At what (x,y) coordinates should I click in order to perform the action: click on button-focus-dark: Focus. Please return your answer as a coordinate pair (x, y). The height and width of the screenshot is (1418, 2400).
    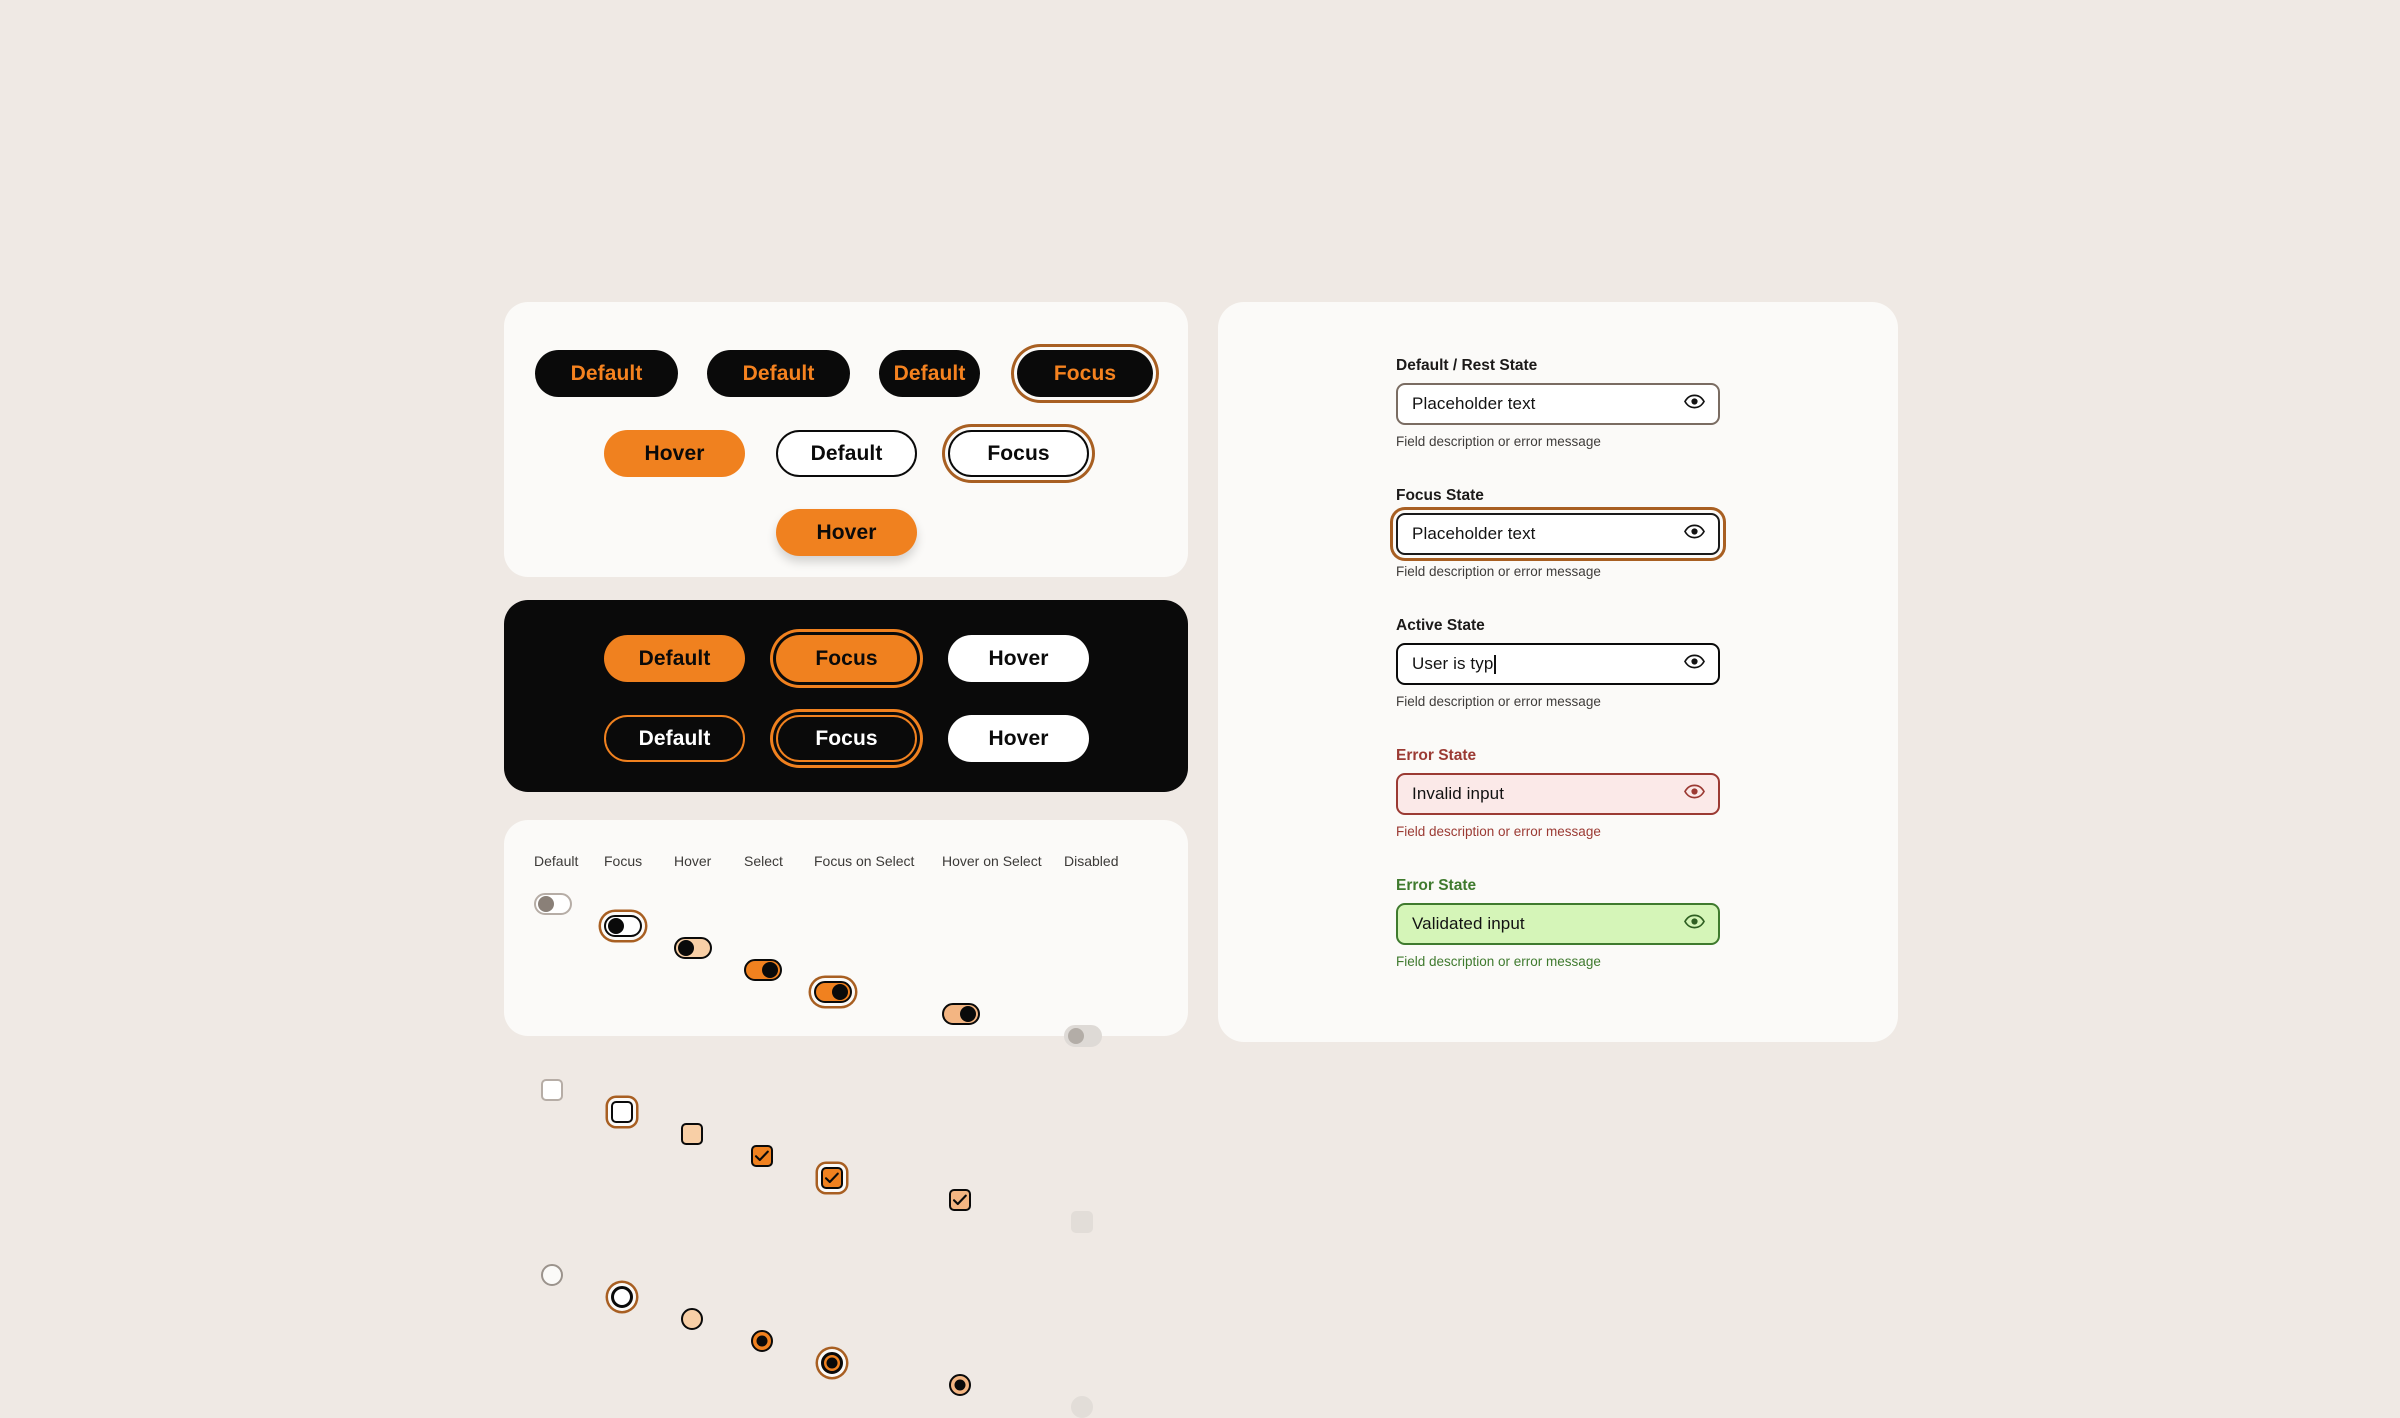
    Looking at the image, I should click on (1085, 373).